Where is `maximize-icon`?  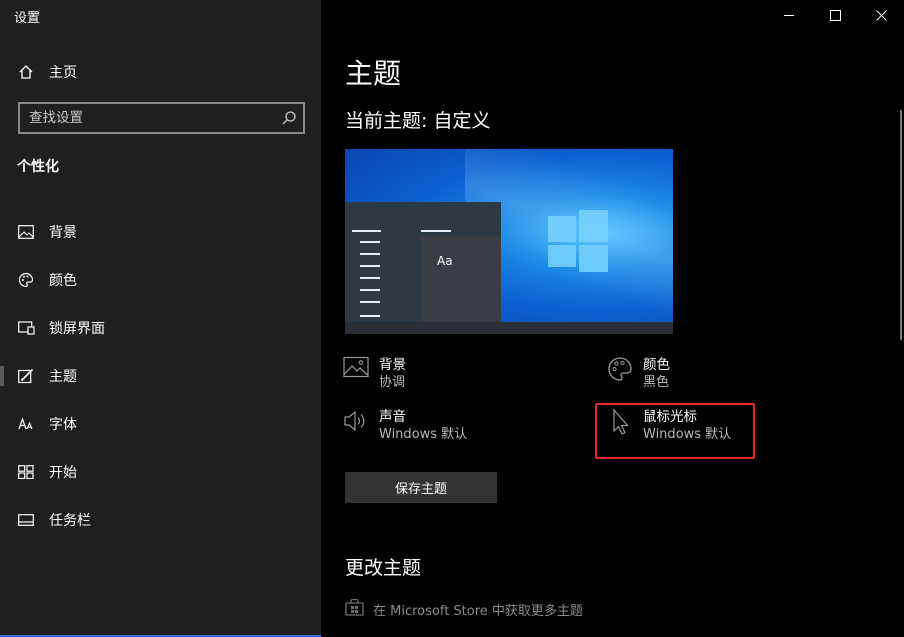 maximize-icon is located at coordinates (835, 15).